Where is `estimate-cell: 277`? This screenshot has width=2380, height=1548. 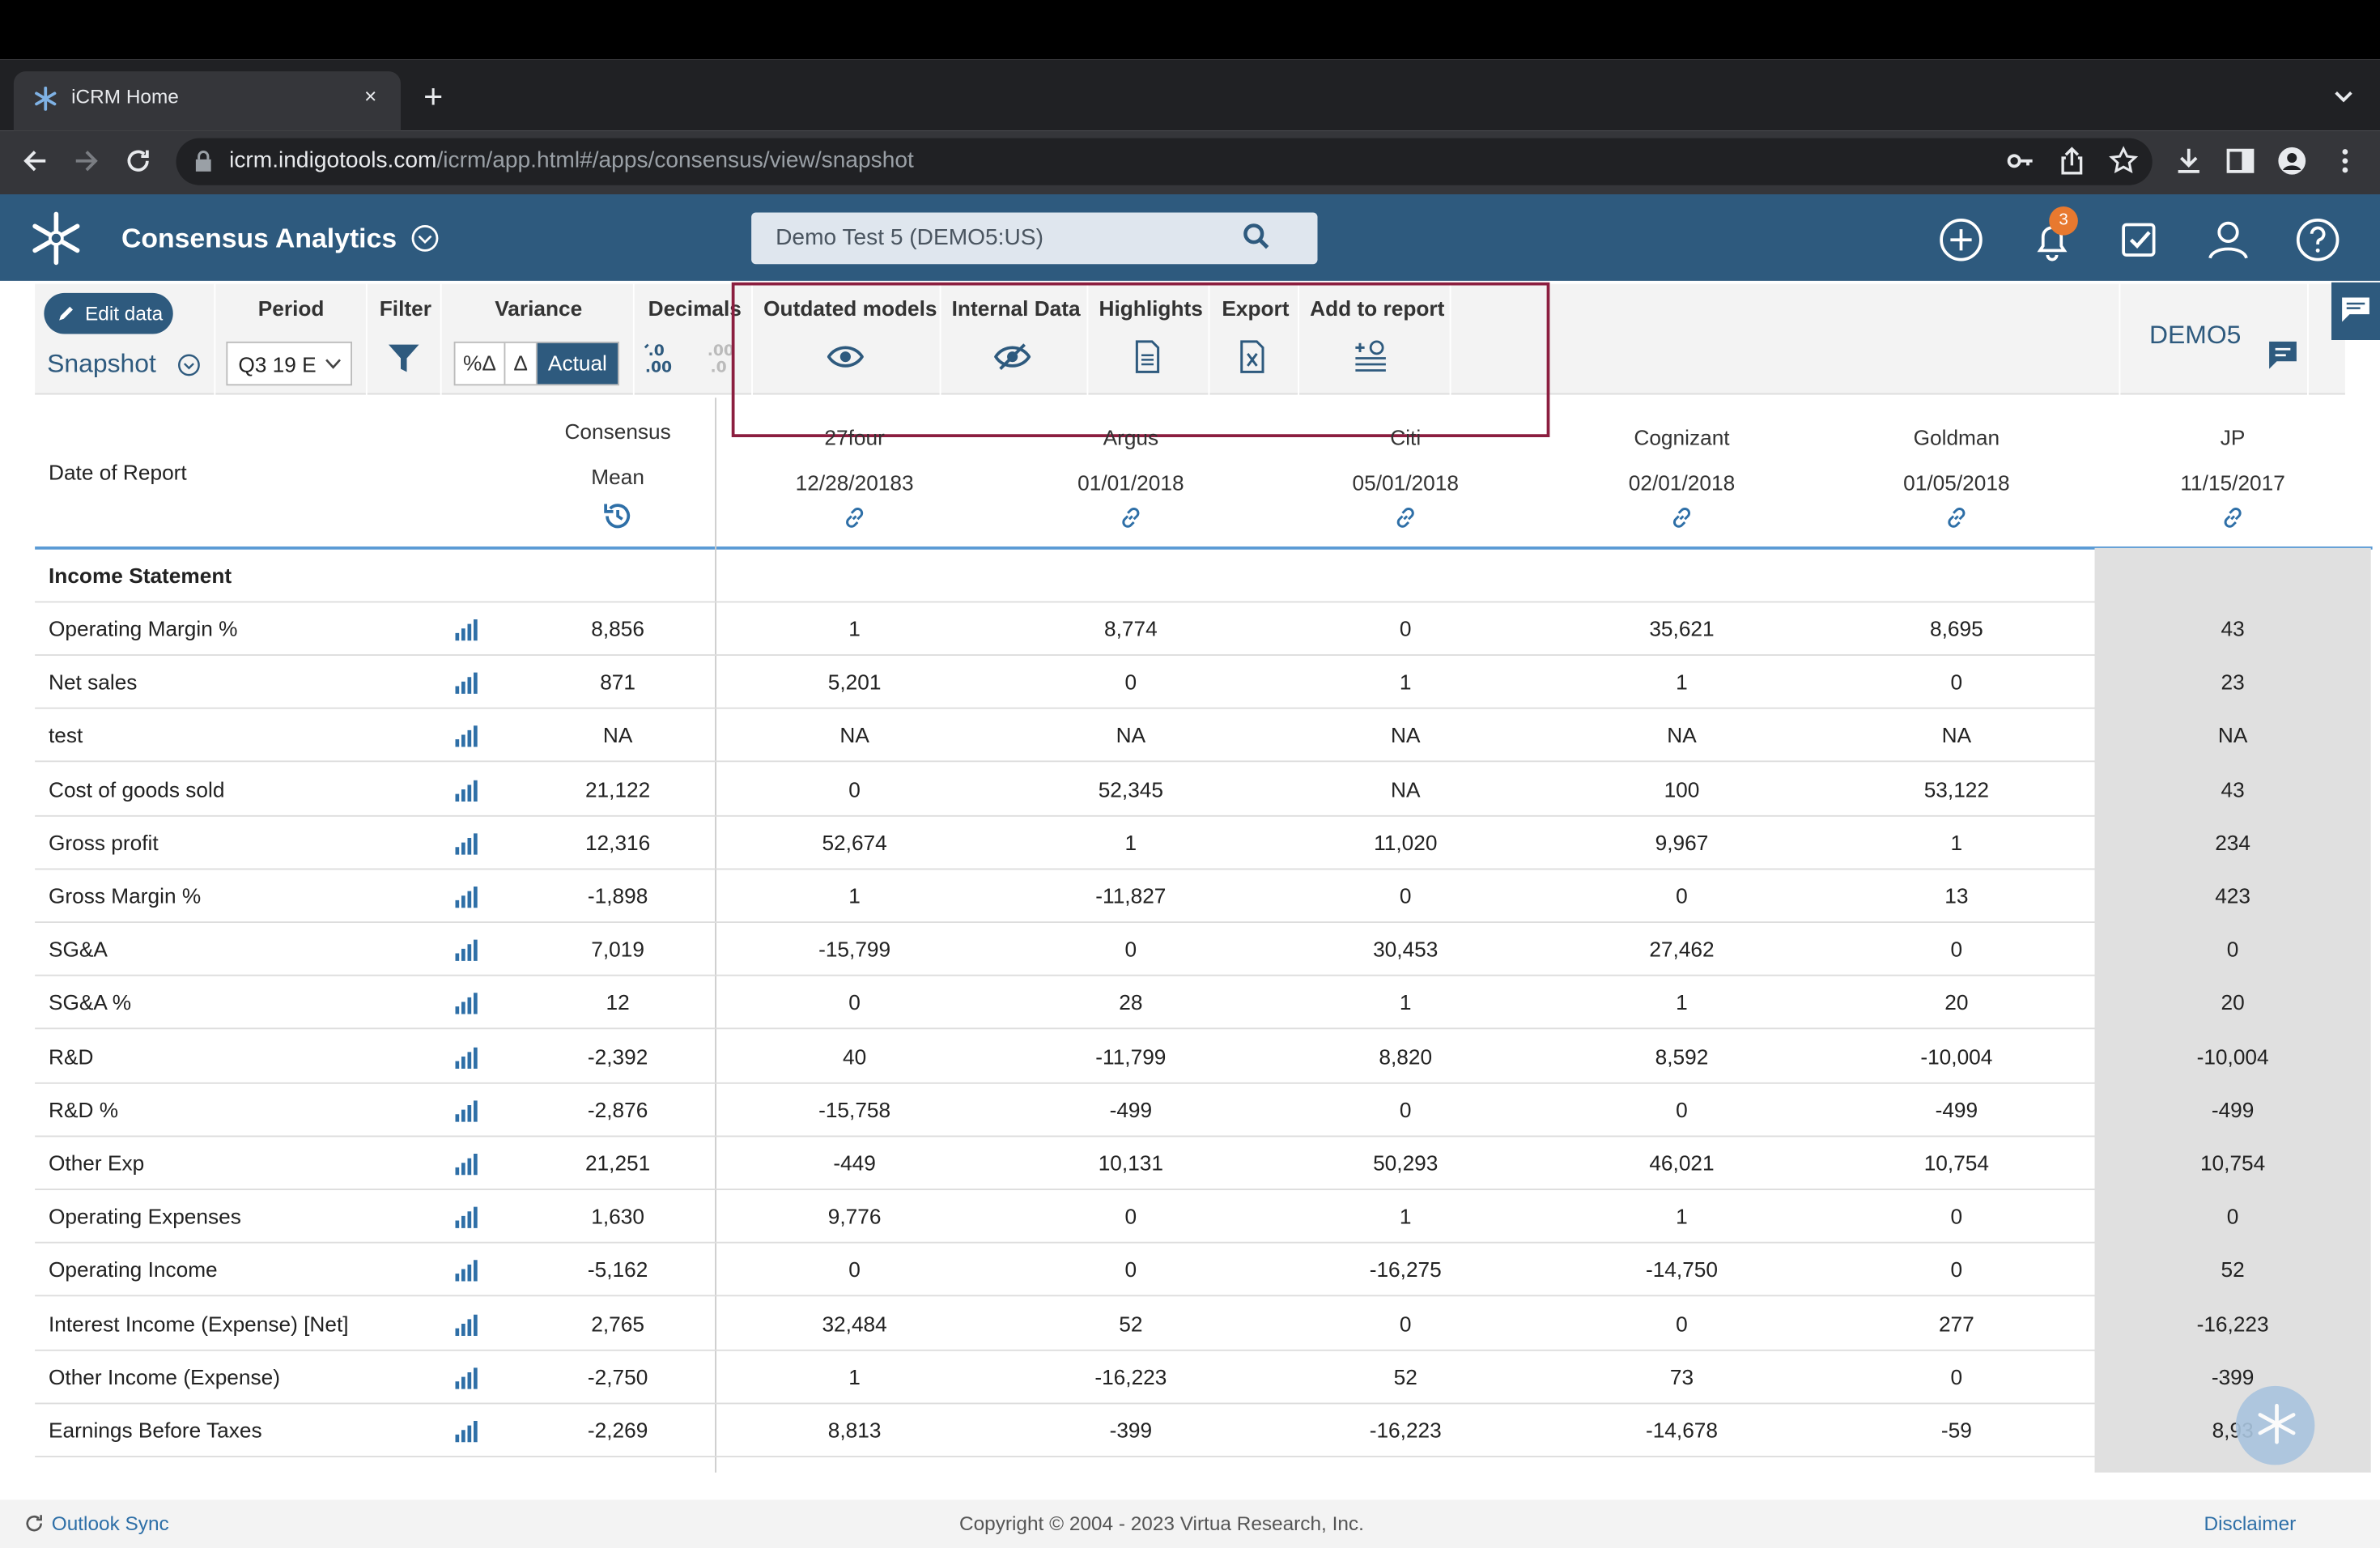 estimate-cell: 277 is located at coordinates (1956, 1324).